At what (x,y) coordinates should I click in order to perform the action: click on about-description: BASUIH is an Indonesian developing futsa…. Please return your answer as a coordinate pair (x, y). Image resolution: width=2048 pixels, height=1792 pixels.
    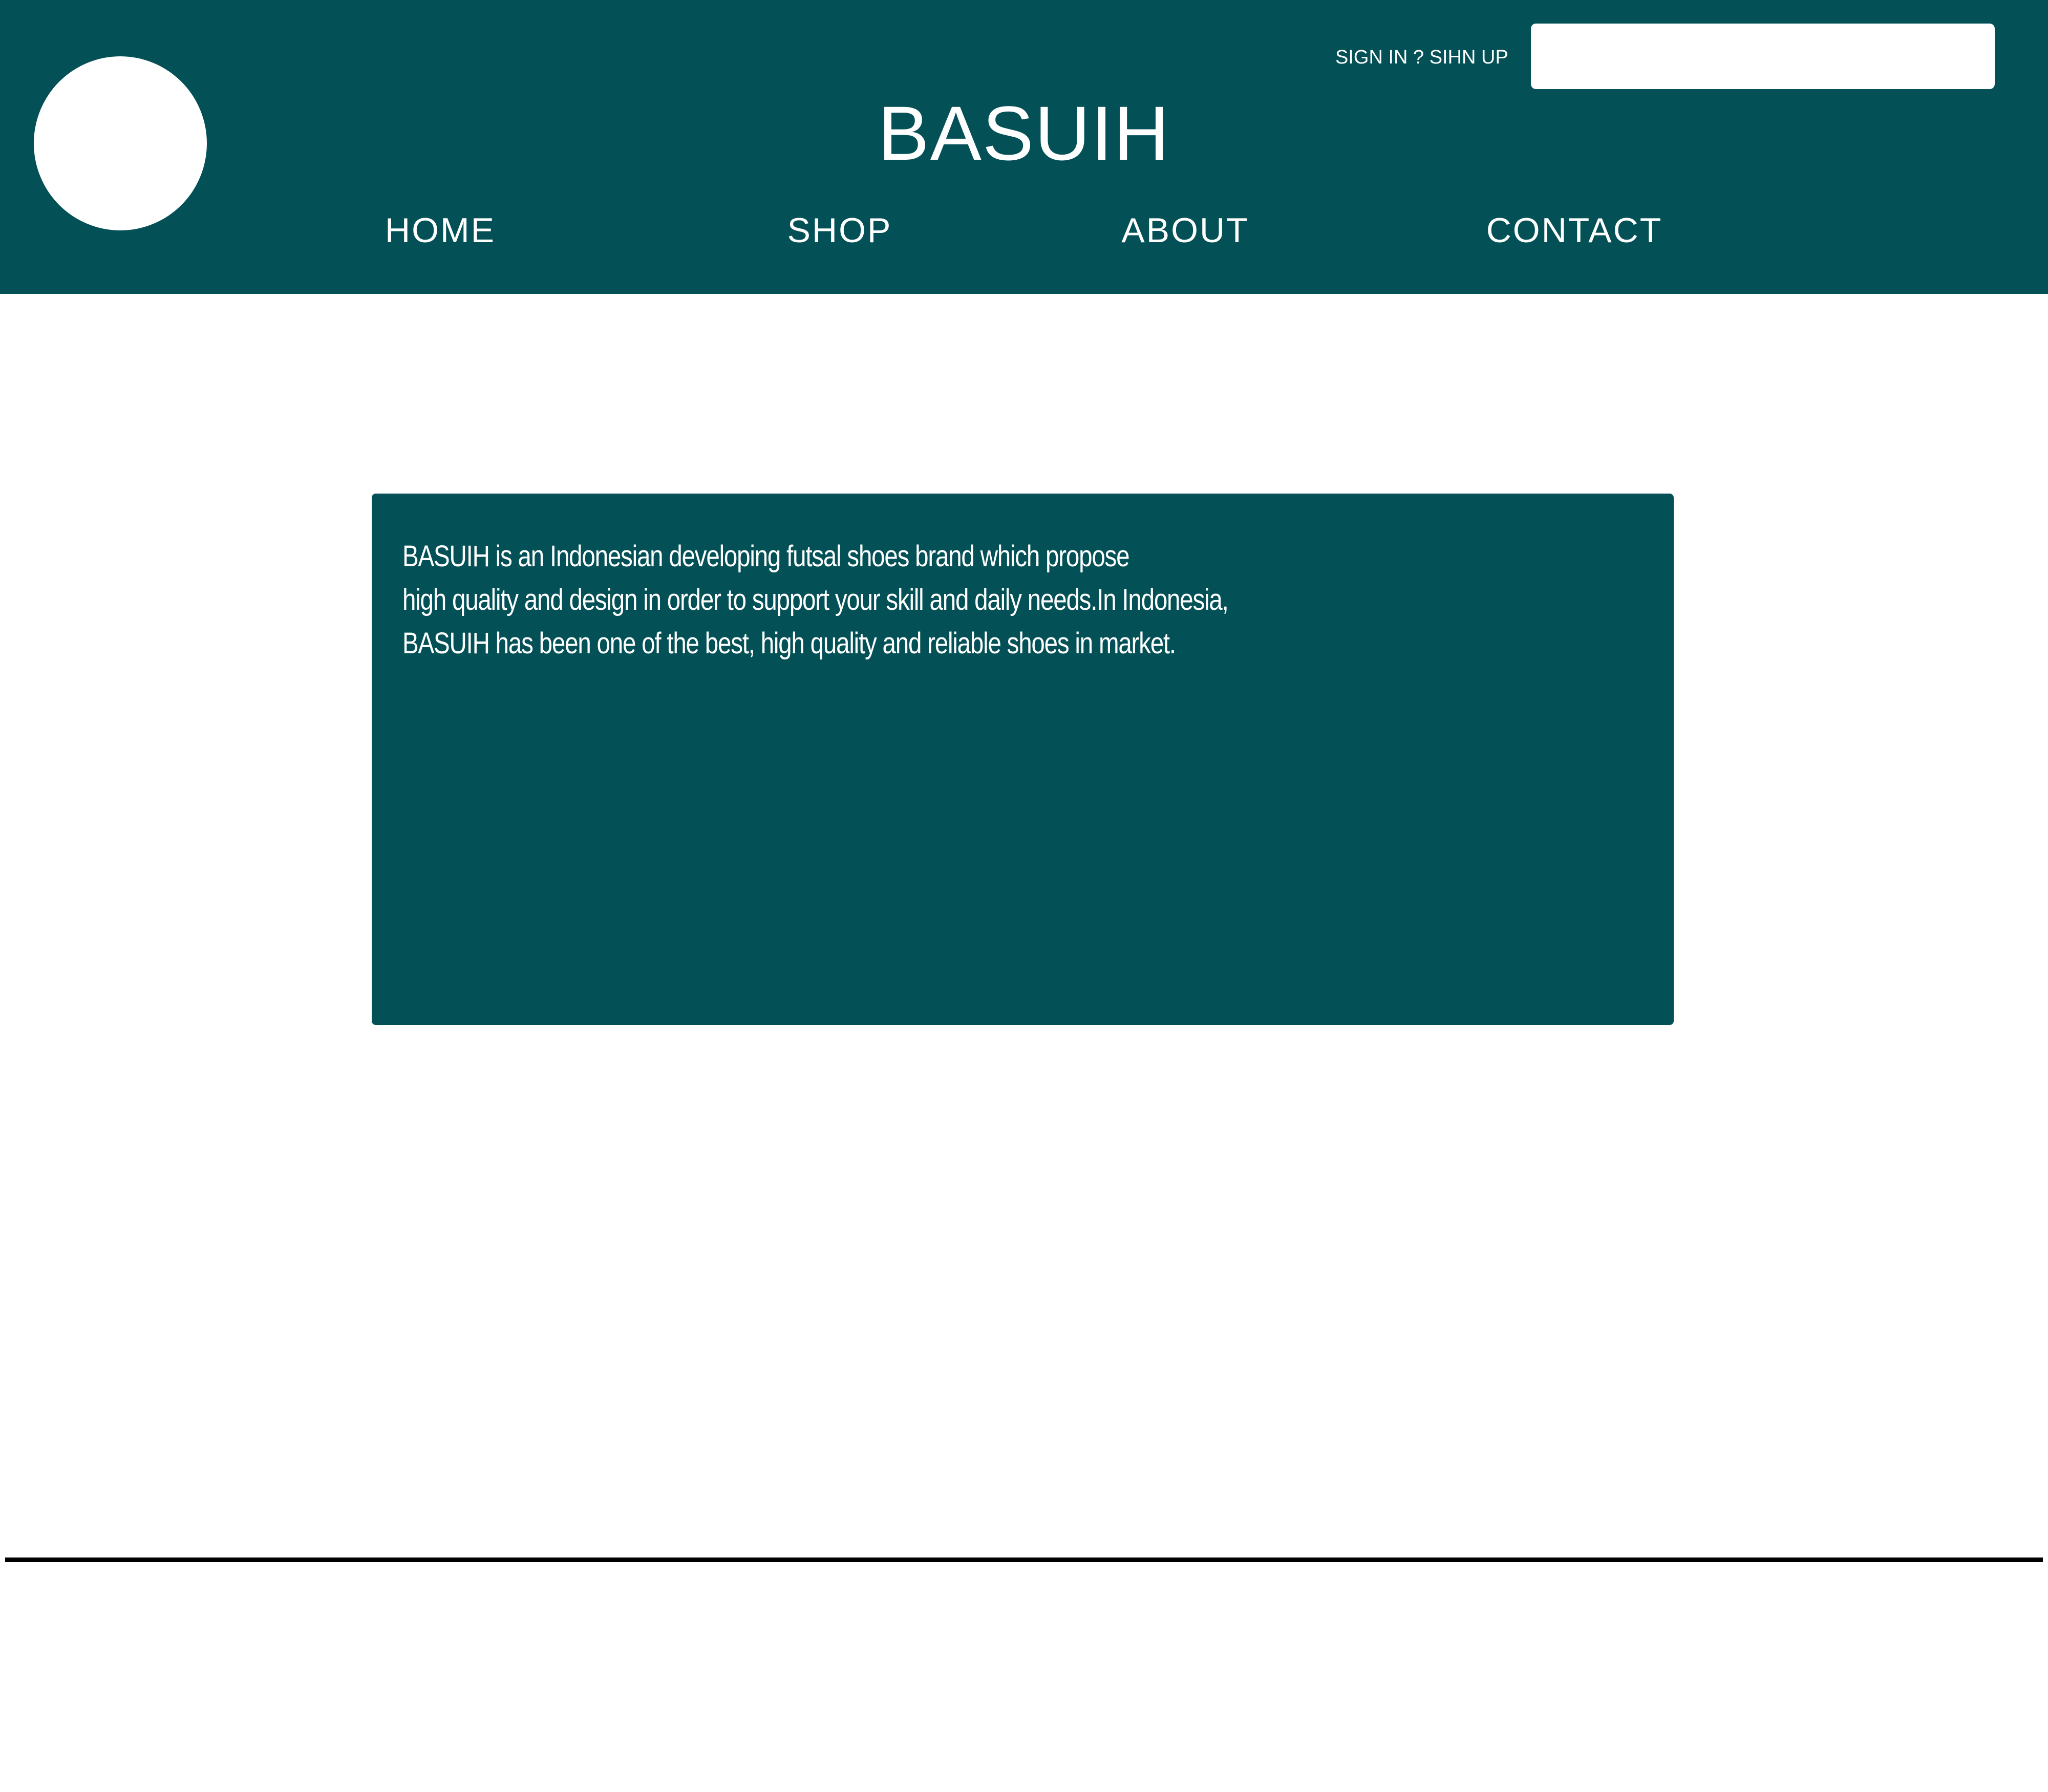
    Looking at the image, I should click on (906, 600).